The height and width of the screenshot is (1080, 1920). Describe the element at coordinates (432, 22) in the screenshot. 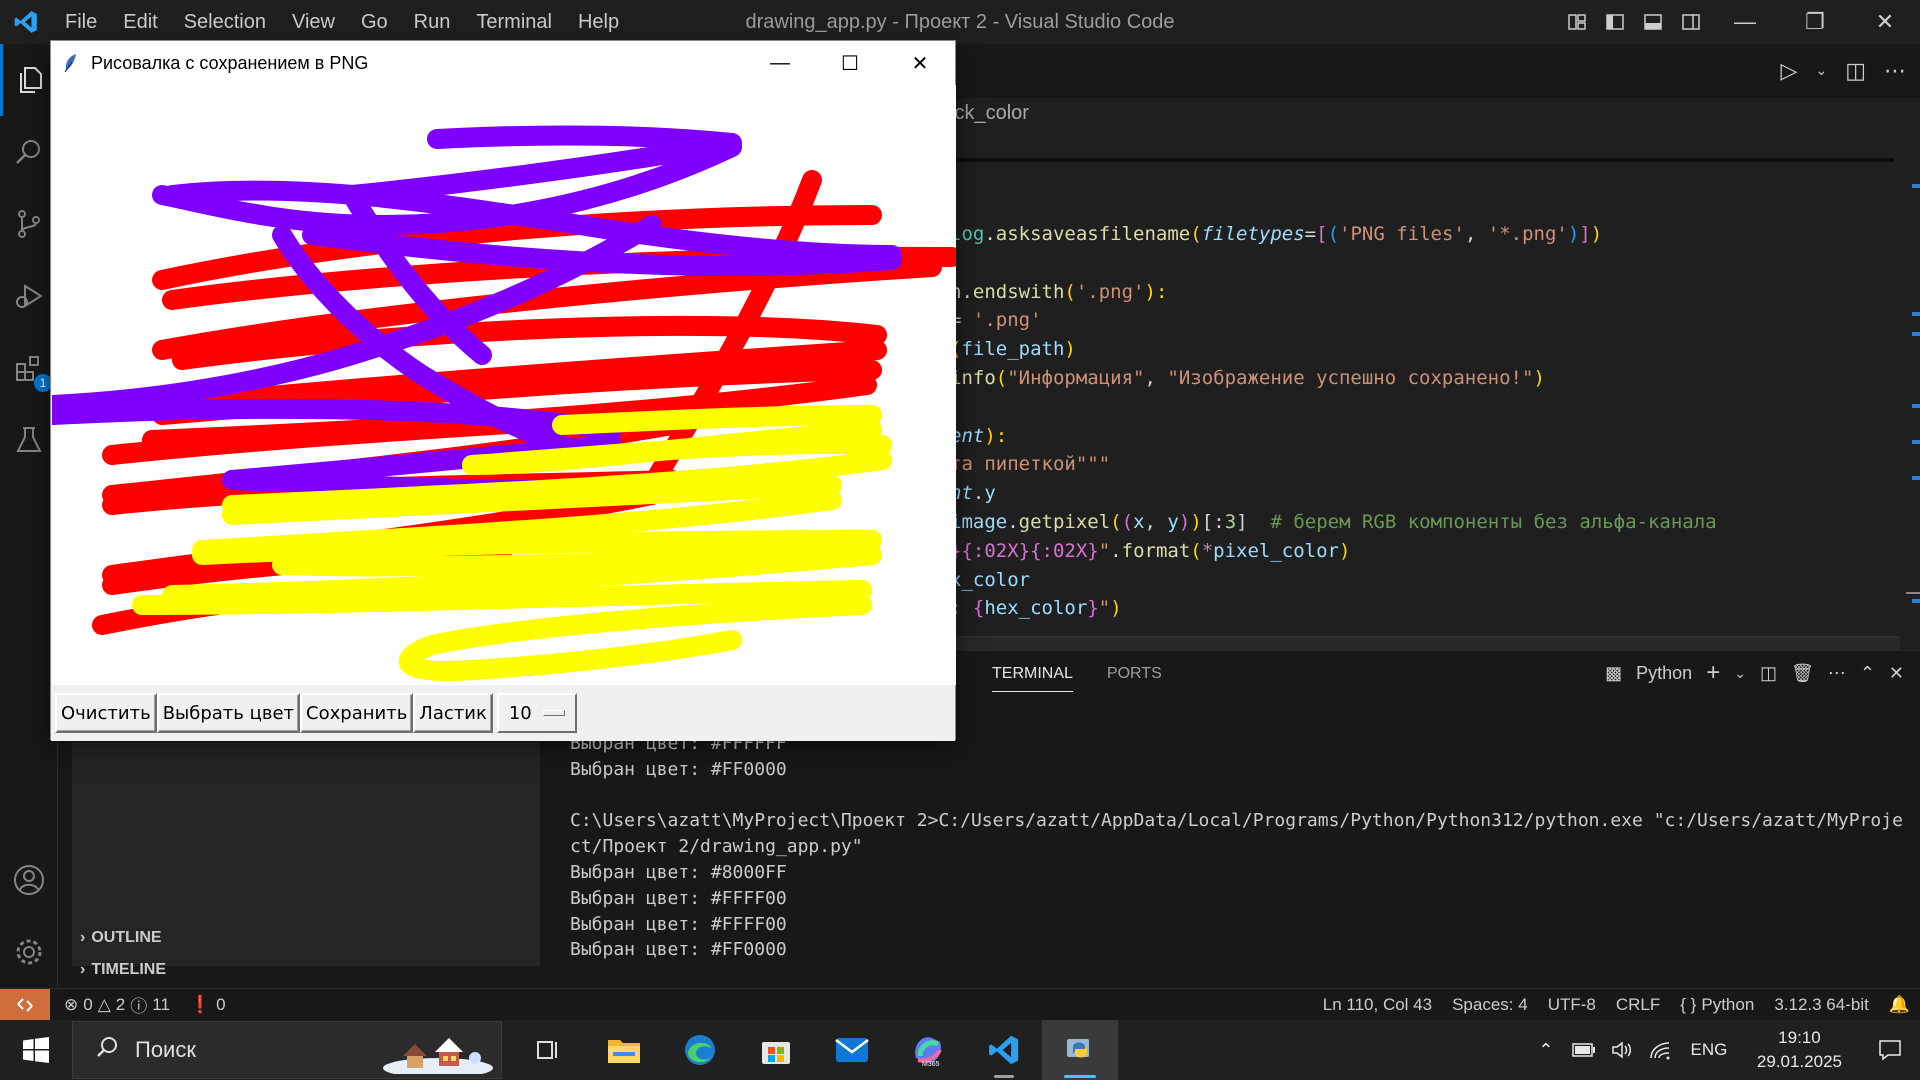

I see `menu-run: Run` at that location.